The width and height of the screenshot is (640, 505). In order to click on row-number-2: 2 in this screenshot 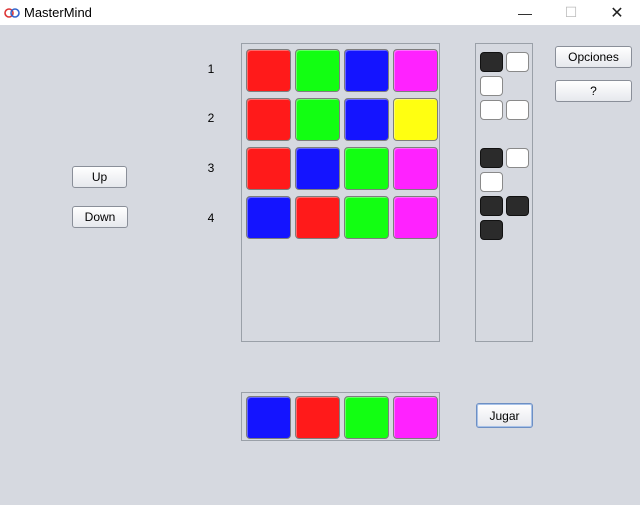, I will do `click(211, 118)`.